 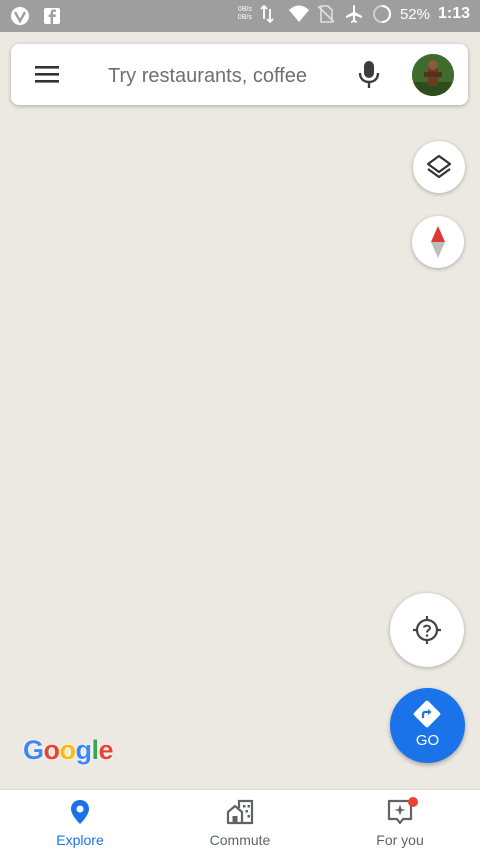 I want to click on facebook-icon, so click(x=52, y=16).